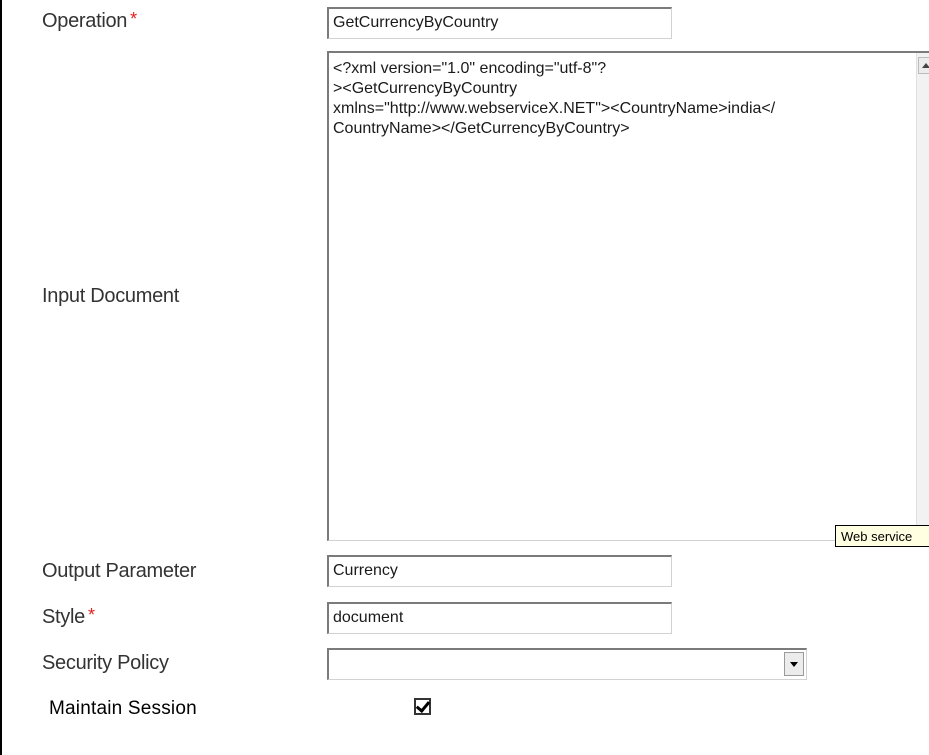 The width and height of the screenshot is (929, 755). Describe the element at coordinates (105, 663) in the screenshot. I see `security-policy-label: Security Policy` at that location.